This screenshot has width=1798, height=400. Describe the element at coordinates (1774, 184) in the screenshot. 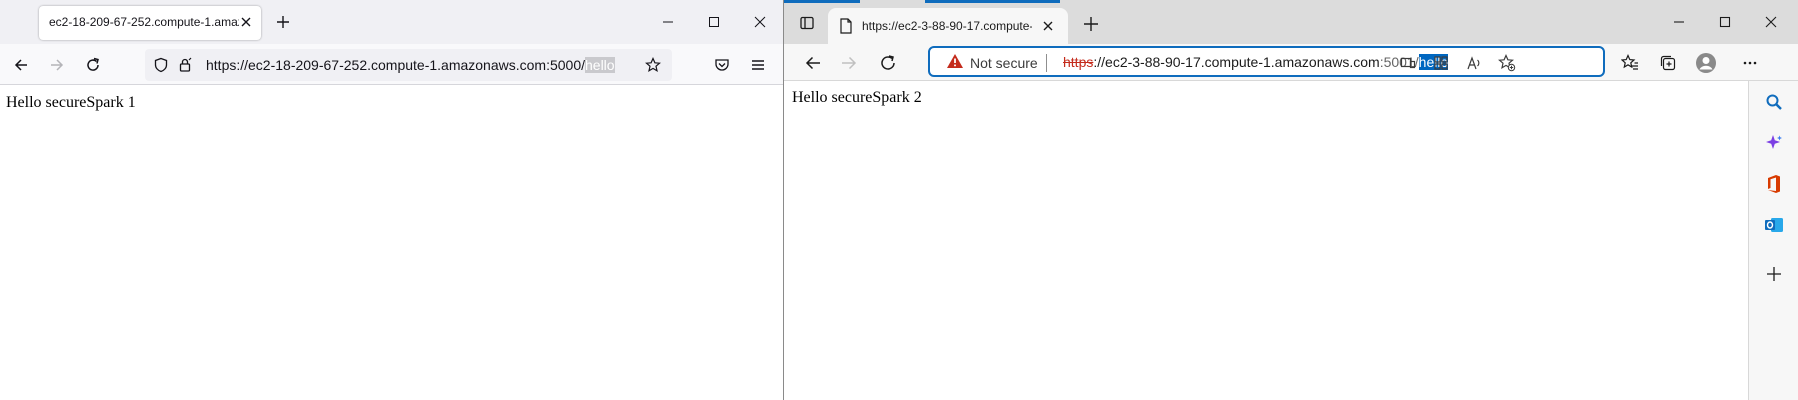

I see `office-icon` at that location.